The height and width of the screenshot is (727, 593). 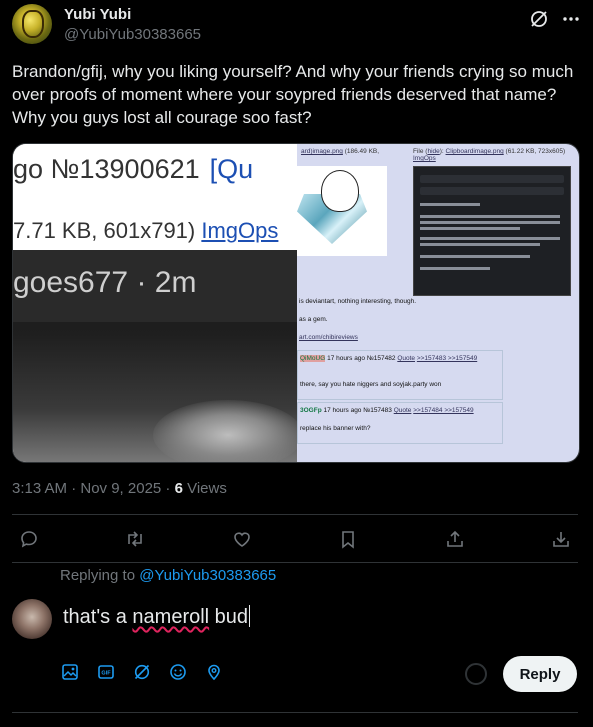 What do you see at coordinates (555, 19) in the screenshot?
I see `header-actions` at bounding box center [555, 19].